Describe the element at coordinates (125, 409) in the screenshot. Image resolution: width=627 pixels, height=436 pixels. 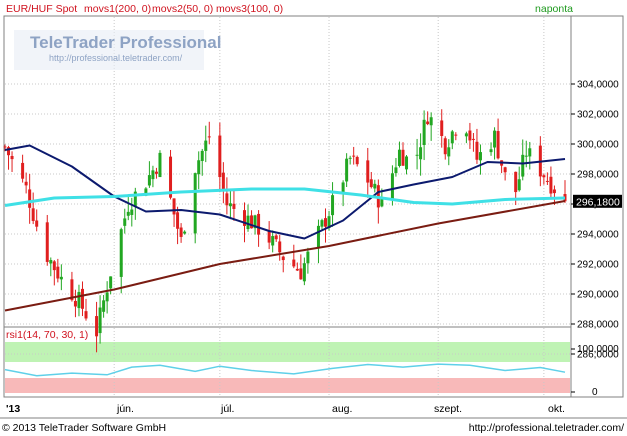
I see `time-label-jun: jún.` at that location.